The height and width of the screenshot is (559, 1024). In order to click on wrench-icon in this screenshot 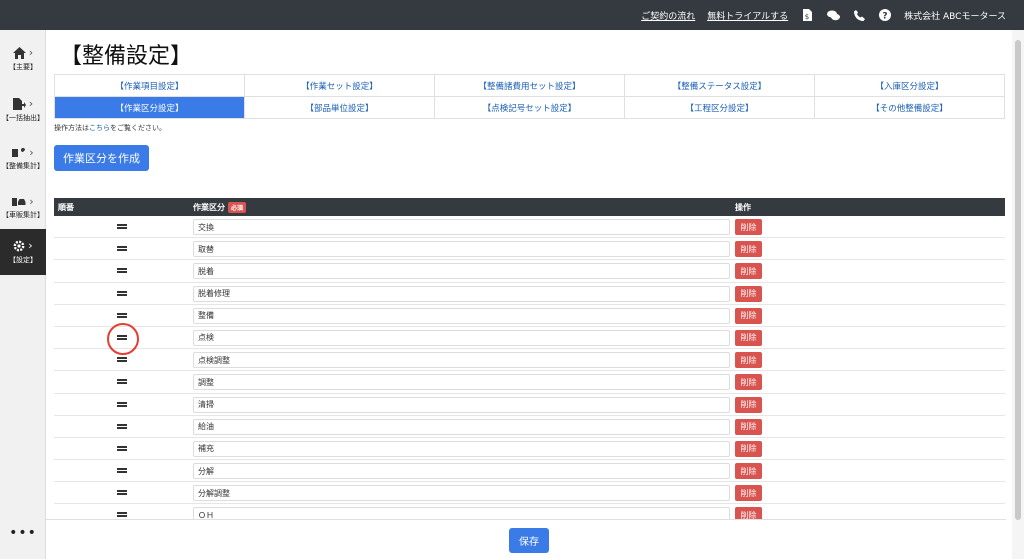, I will do `click(19, 152)`.